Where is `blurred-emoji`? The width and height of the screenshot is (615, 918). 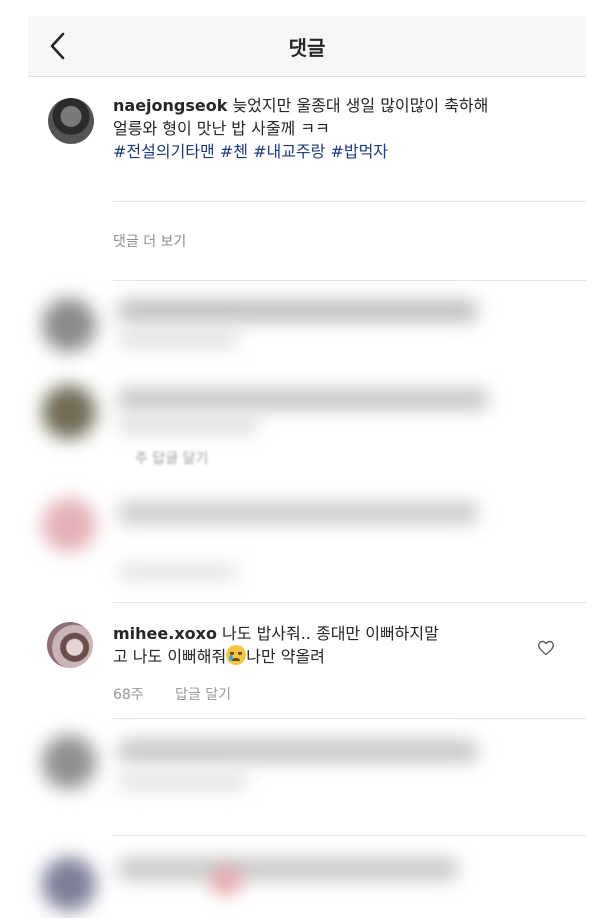
blurred-emoji is located at coordinates (226, 881).